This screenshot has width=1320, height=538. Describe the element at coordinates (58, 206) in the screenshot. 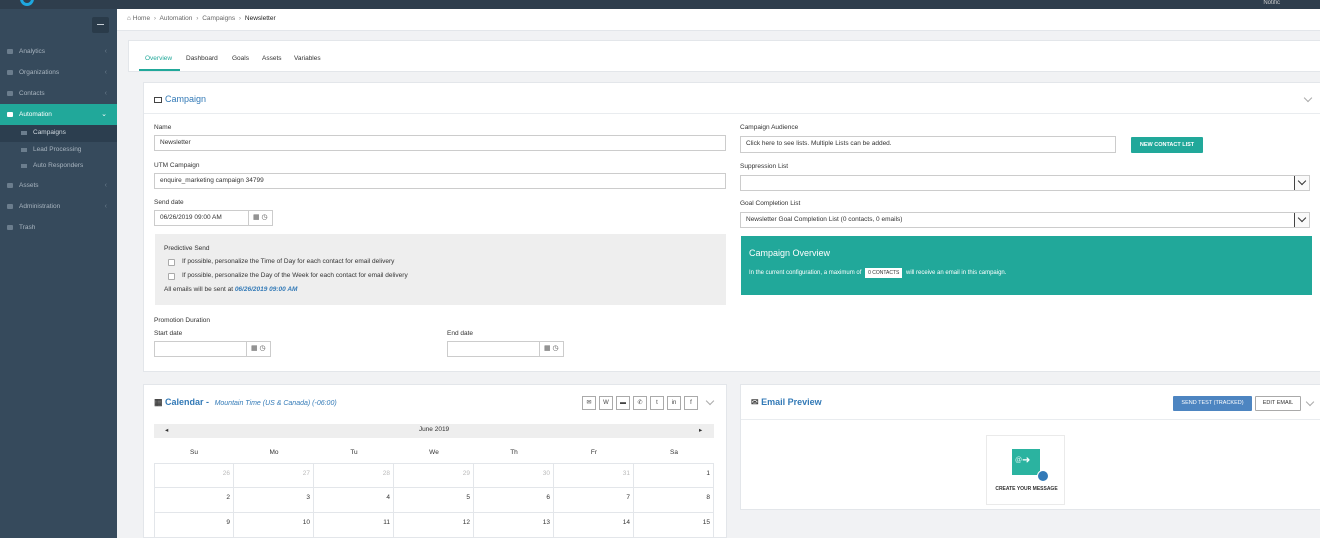

I see `sidebar-item-administration: Administration ‹` at that location.